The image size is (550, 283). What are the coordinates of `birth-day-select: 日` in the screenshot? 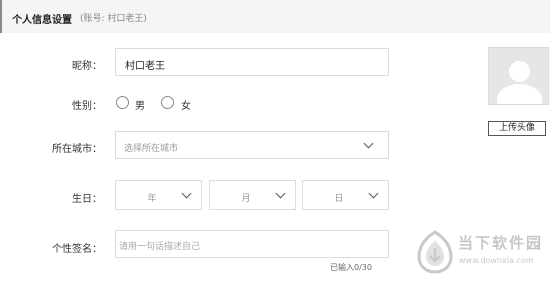 It's located at (345, 195).